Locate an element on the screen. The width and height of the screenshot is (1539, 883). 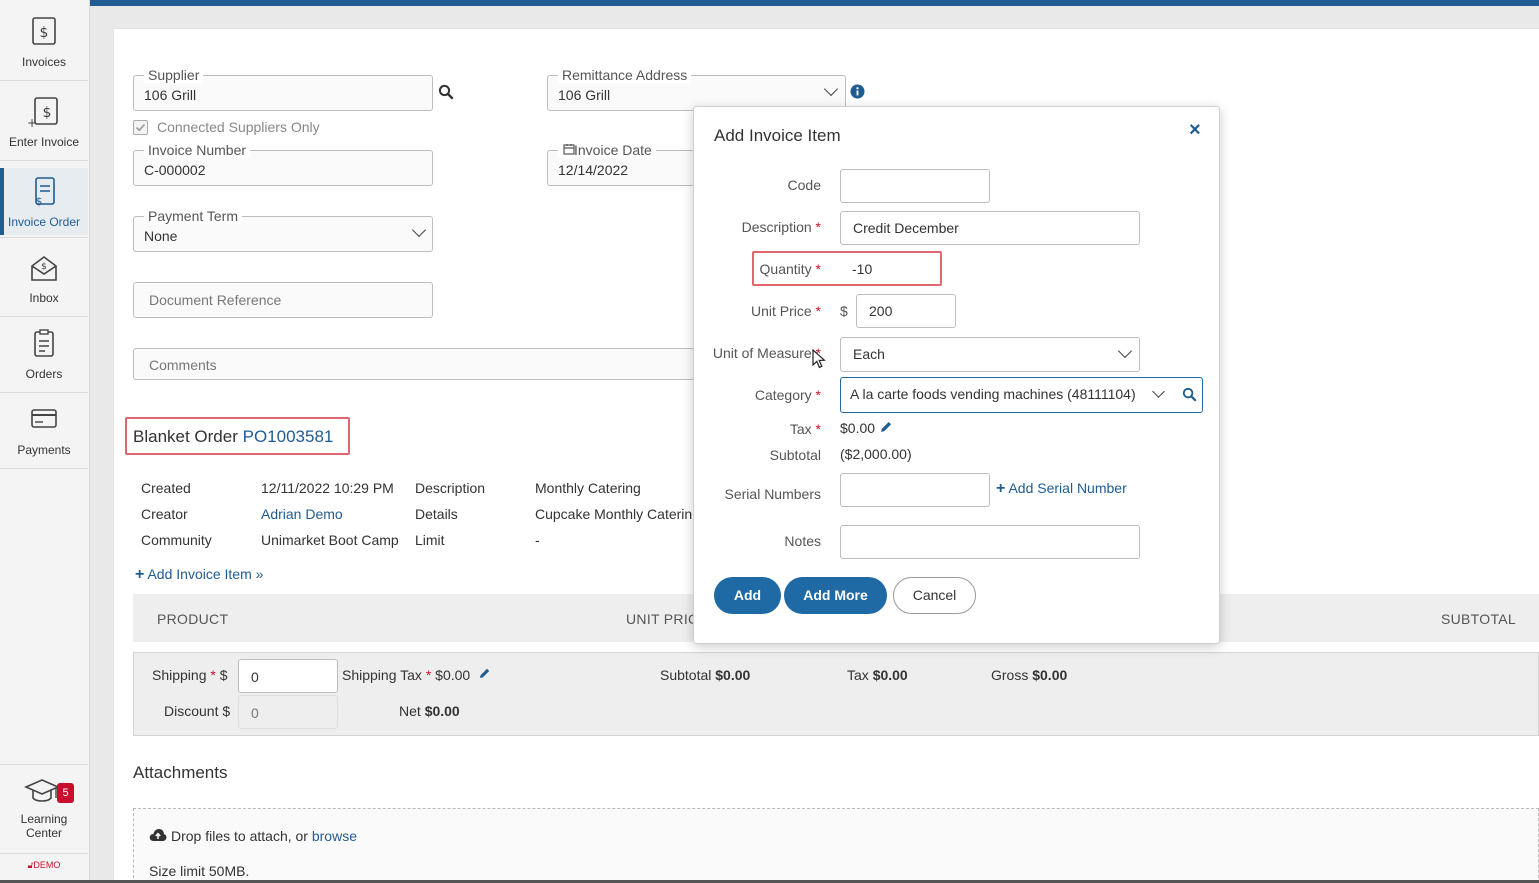
payments-icon is located at coordinates (44, 418).